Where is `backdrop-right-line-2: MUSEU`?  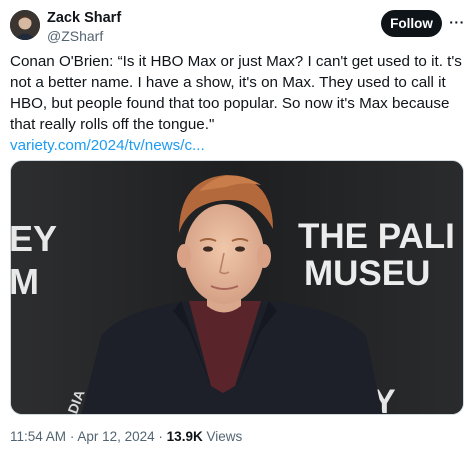 backdrop-right-line-2: MUSEU is located at coordinates (367, 273).